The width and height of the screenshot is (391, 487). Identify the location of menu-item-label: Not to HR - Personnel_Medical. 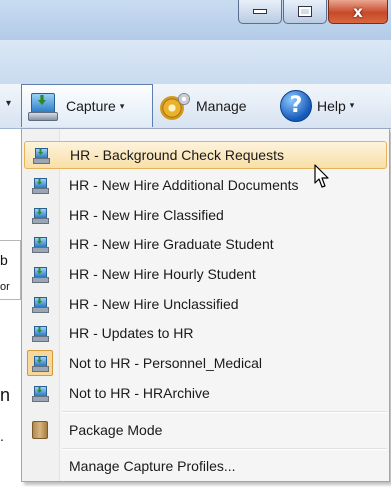
(165, 363).